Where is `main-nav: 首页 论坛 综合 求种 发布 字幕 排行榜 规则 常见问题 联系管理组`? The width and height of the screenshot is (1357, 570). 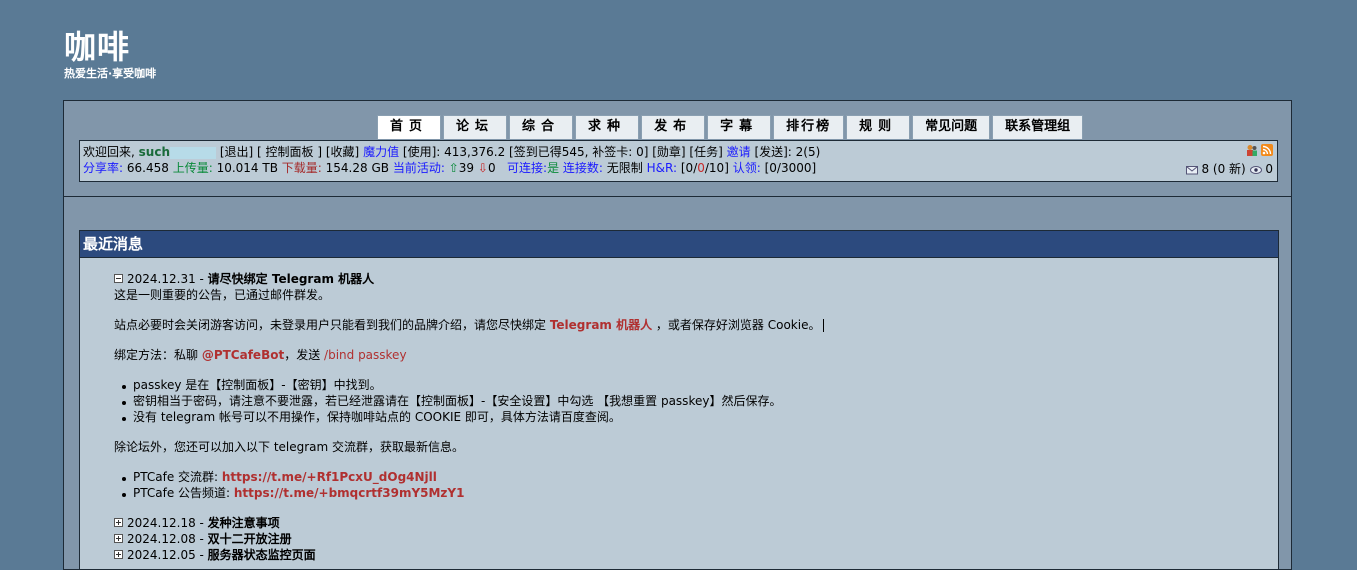
main-nav: 首页 论坛 综合 求种 发布 字幕 排行榜 规则 常见问题 联系管理组 is located at coordinates (731, 127).